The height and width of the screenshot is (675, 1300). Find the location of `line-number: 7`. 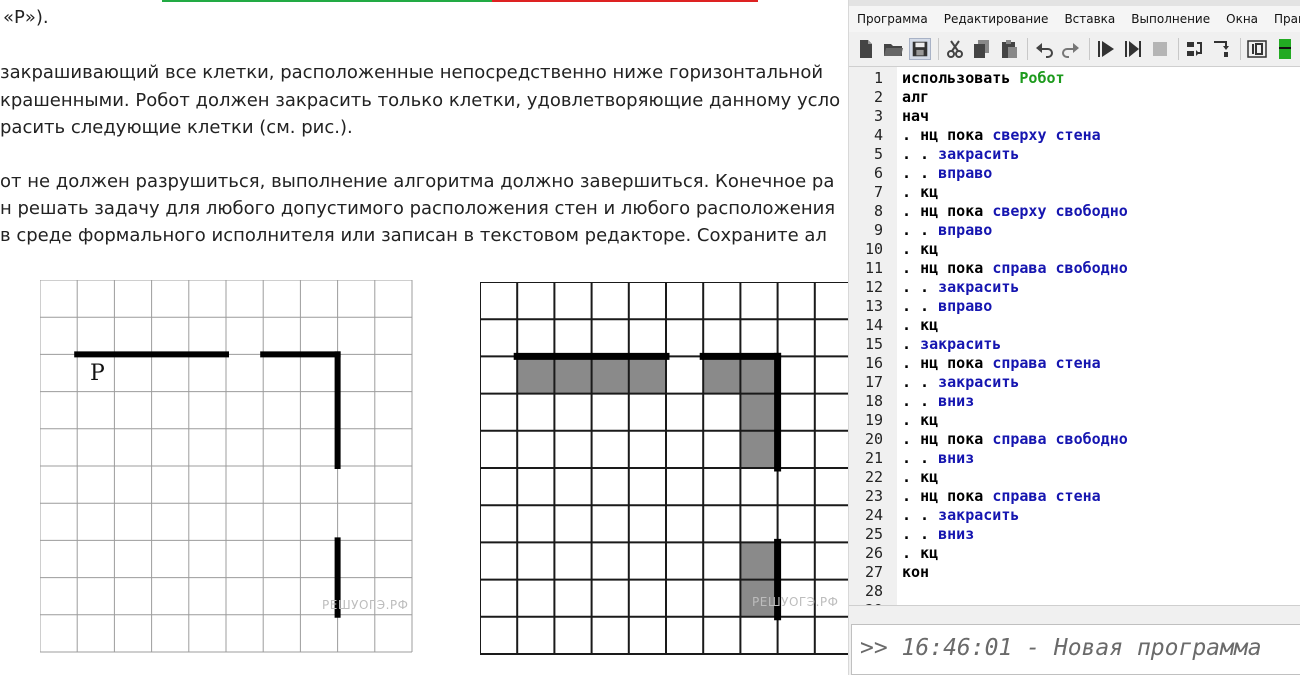

line-number: 7 is located at coordinates (878, 192).